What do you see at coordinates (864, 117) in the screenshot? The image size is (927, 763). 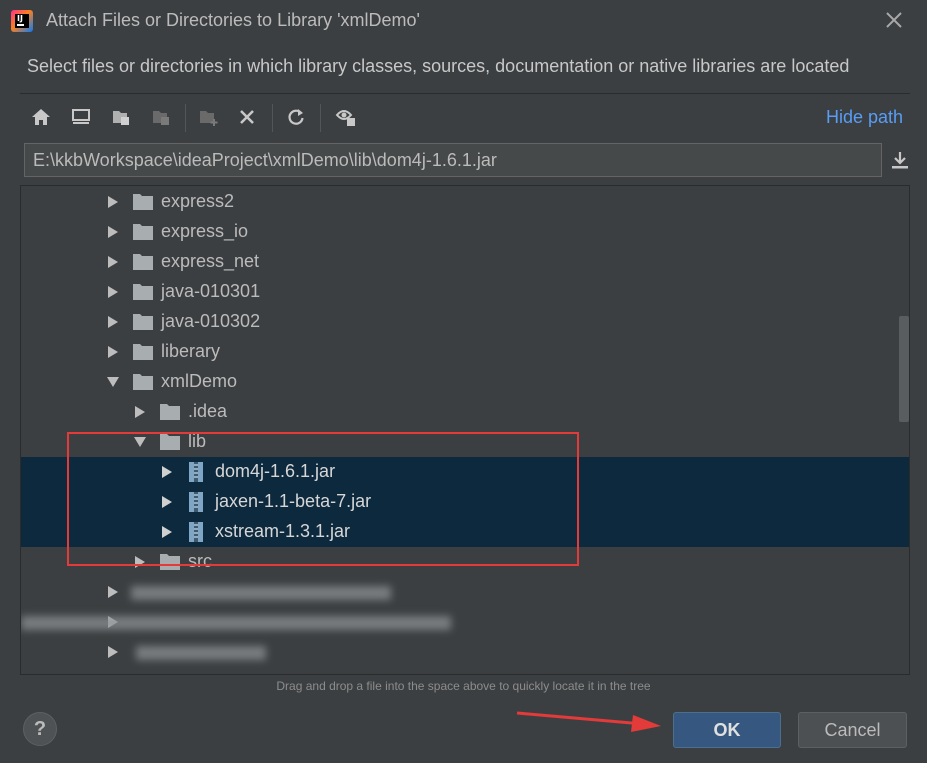 I see `hide-path-link: Hide path` at bounding box center [864, 117].